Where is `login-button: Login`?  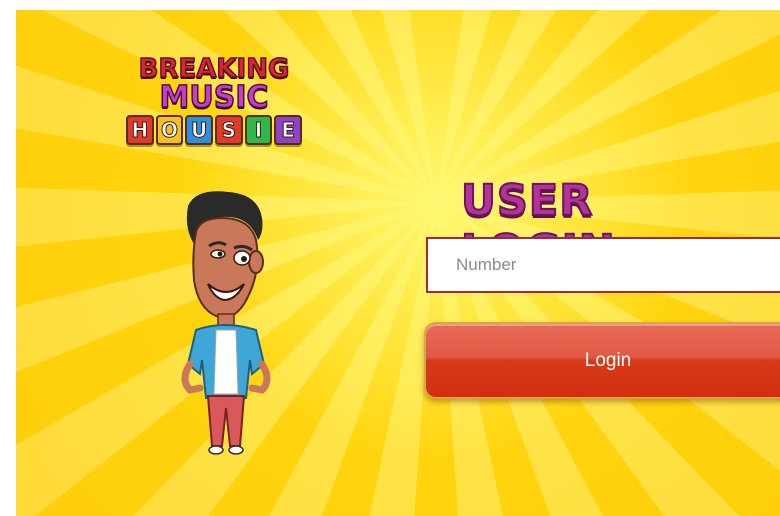
login-button: Login is located at coordinates (602, 360).